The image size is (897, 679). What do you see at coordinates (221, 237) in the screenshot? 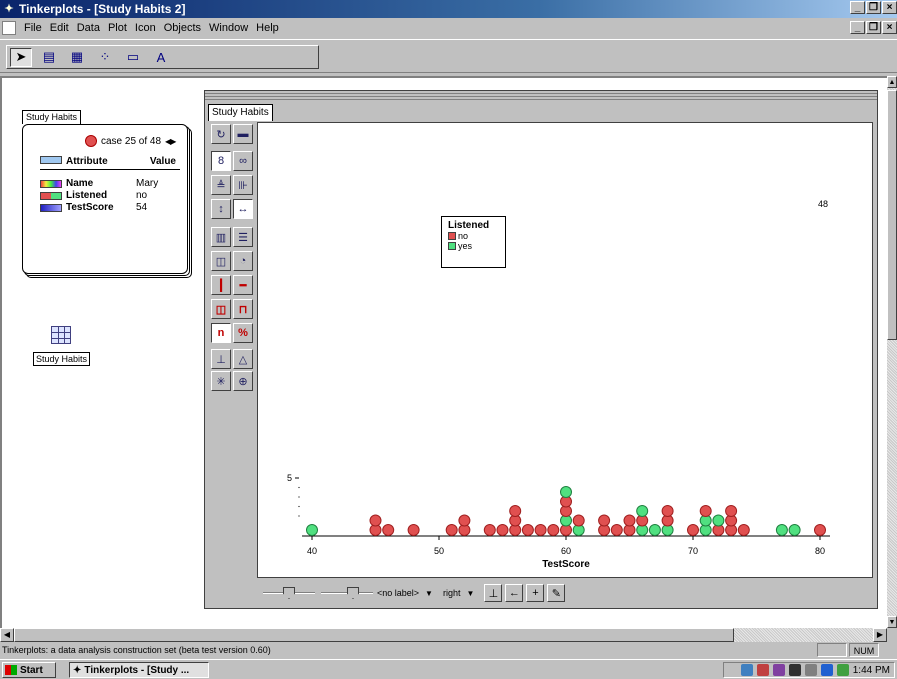
I see `vertical-bars-icon: ▥` at bounding box center [221, 237].